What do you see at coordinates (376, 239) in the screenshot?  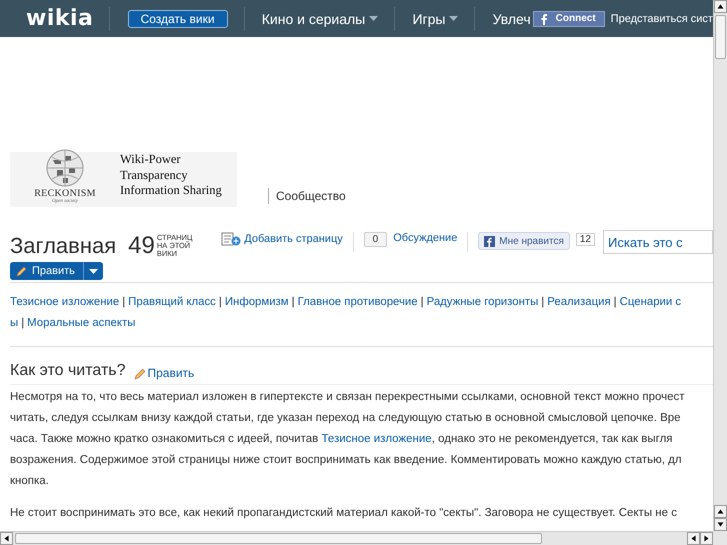 I see `comment-count-bubble: 0` at bounding box center [376, 239].